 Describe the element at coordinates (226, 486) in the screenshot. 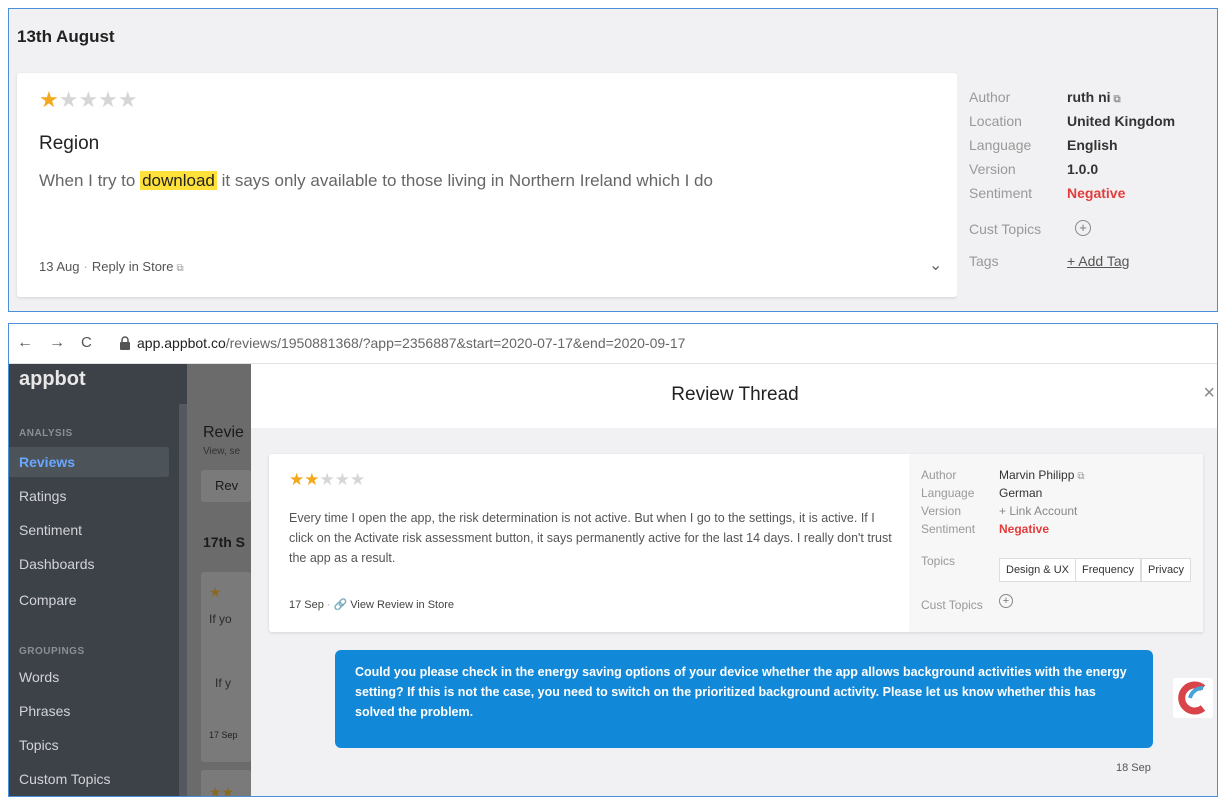

I see `tab-button: Rev` at that location.